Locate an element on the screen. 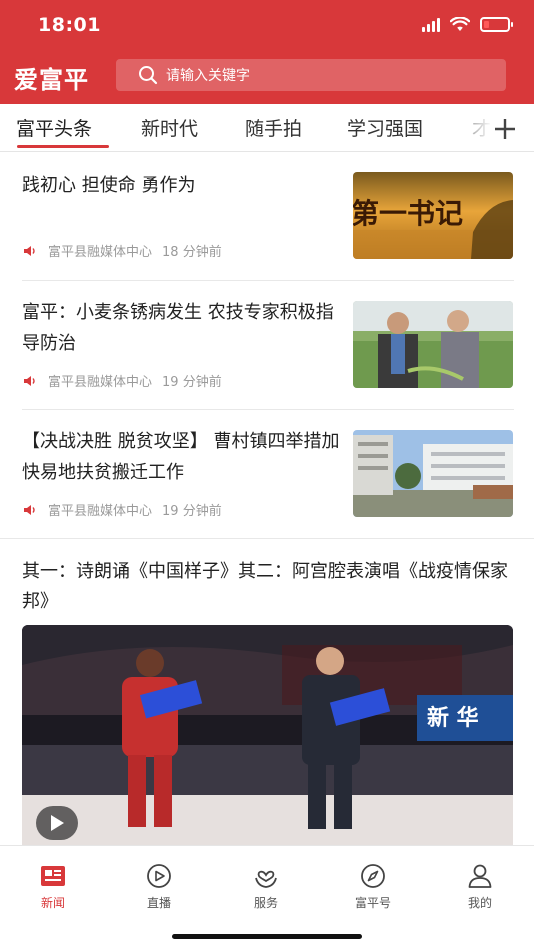 The image size is (534, 950). tab-snapshot: 随手拍 is located at coordinates (273, 127).